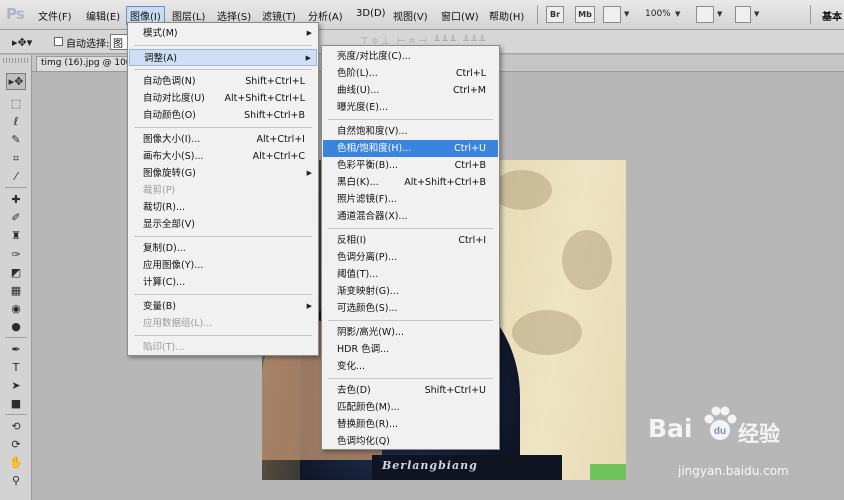 Image resolution: width=844 pixels, height=500 pixels. I want to click on image-menu-item: 显示全部(V), so click(223, 224).